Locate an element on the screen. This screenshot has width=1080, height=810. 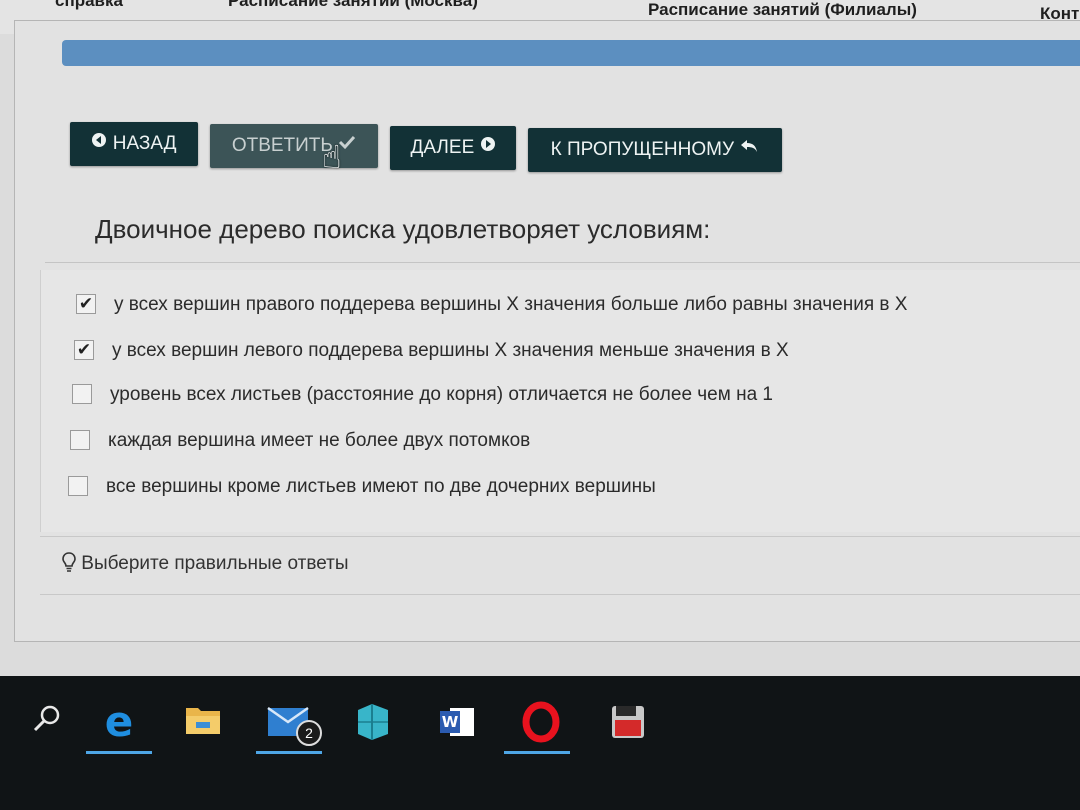
taskbar-save-app is located at coordinates (627, 721).